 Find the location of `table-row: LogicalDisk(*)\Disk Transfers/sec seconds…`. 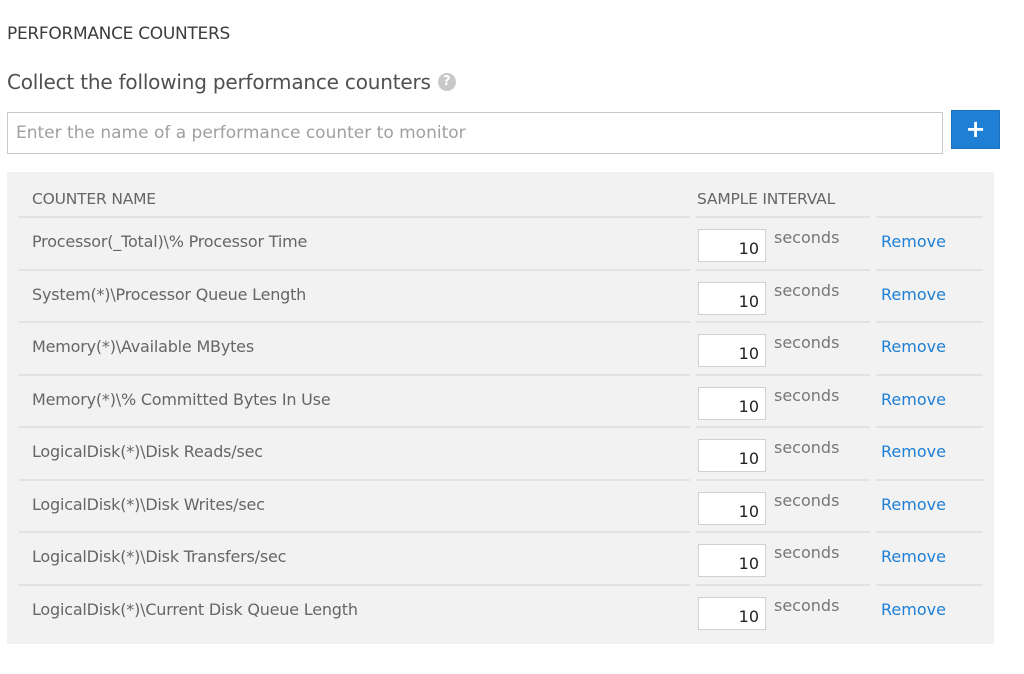

table-row: LogicalDisk(*)\Disk Transfers/sec seconds… is located at coordinates (500, 559).